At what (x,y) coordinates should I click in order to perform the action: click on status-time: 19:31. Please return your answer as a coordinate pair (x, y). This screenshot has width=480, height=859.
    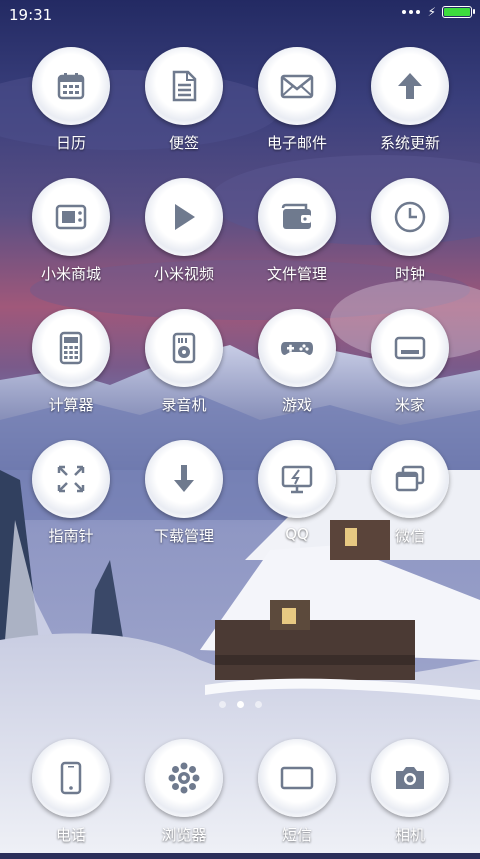
    Looking at the image, I should click on (31, 15).